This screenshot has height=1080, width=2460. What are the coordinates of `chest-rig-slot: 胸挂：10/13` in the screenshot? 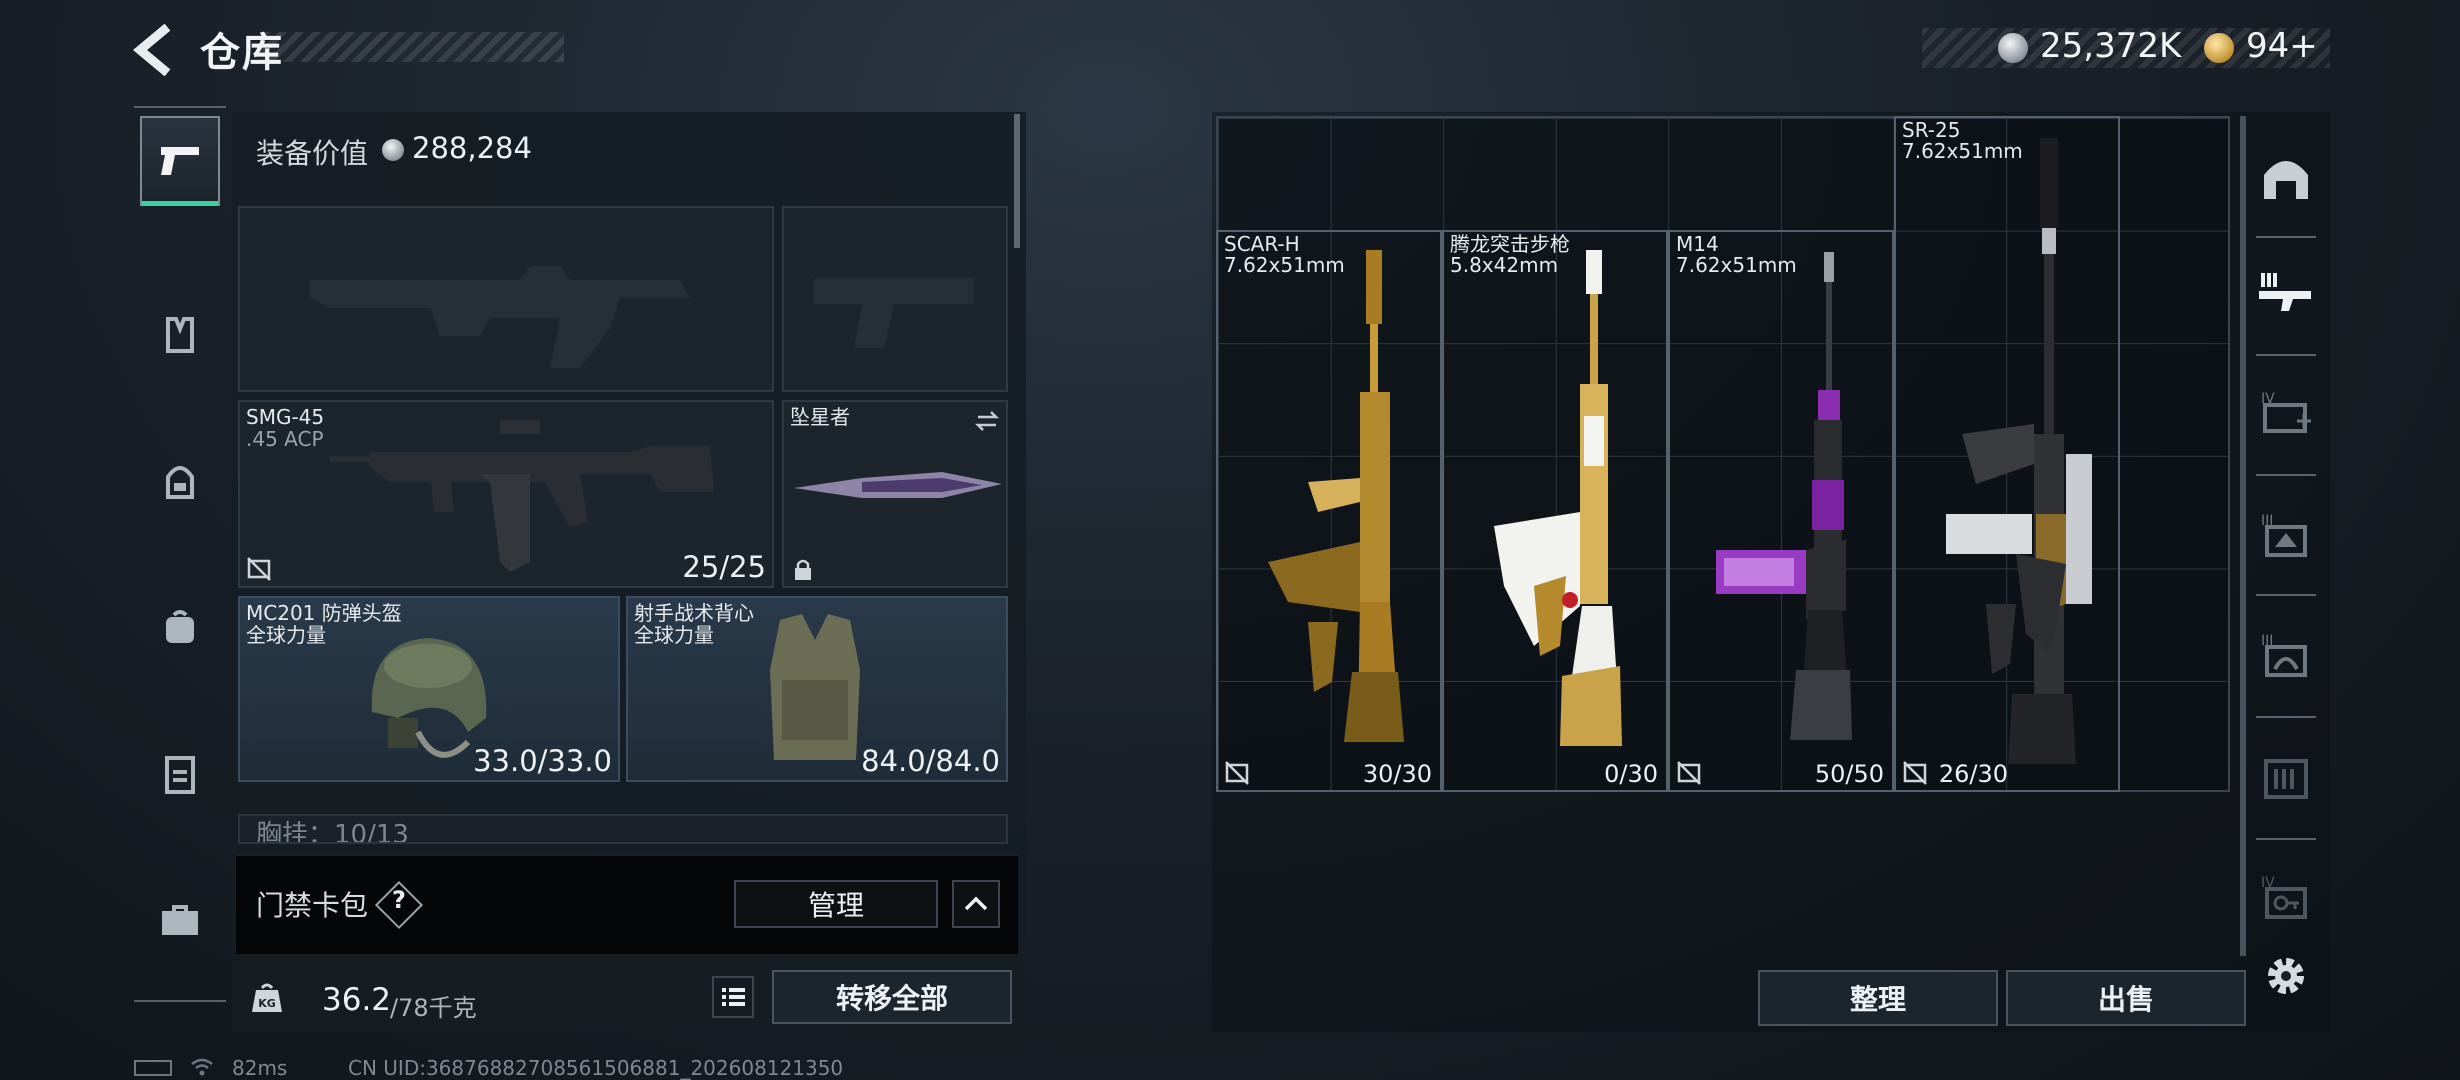 It's located at (623, 829).